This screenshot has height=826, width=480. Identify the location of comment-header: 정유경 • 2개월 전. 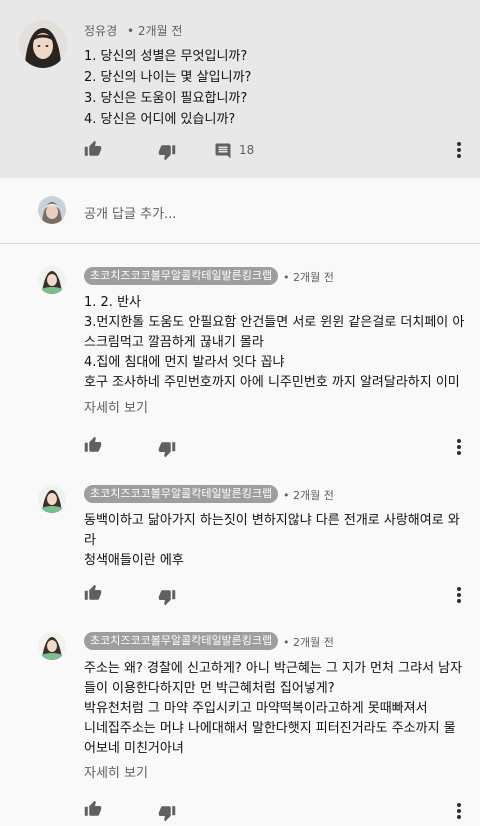
(133, 30).